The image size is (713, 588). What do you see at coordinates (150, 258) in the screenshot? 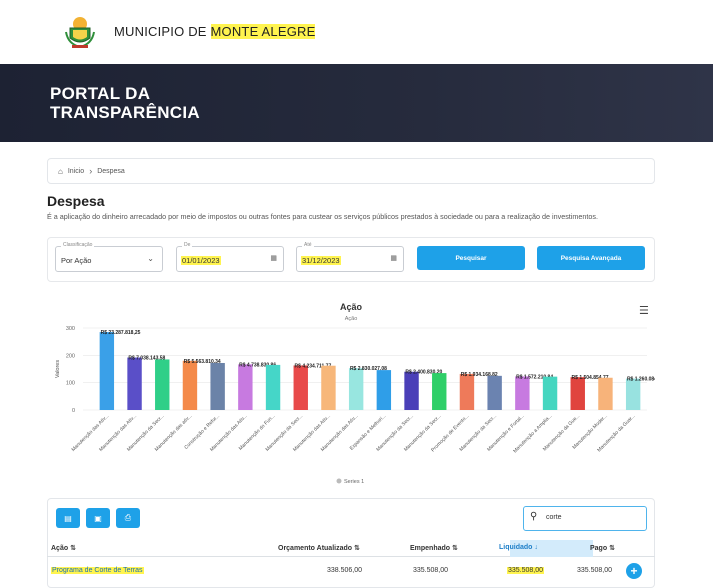
I see `chevron-down-icon: ⌄` at bounding box center [150, 258].